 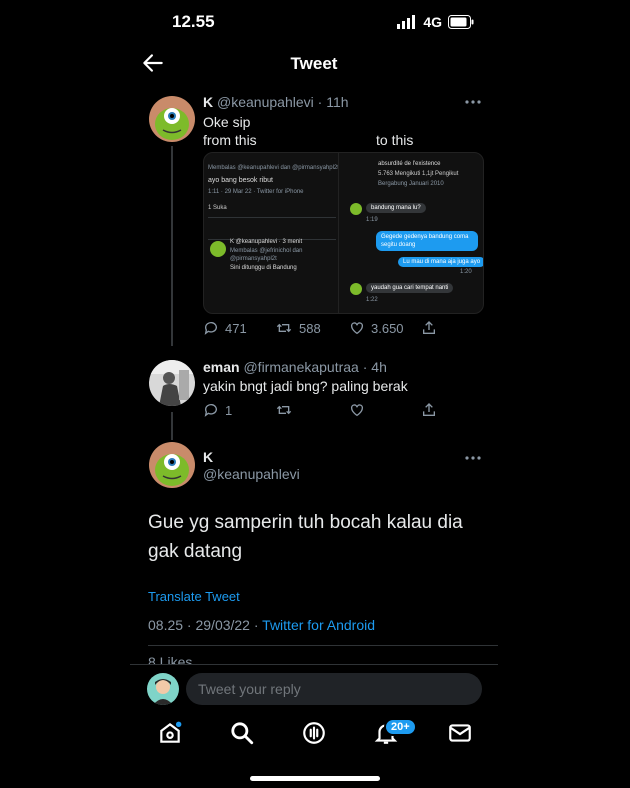 I want to click on spaces-icon, so click(x=314, y=733).